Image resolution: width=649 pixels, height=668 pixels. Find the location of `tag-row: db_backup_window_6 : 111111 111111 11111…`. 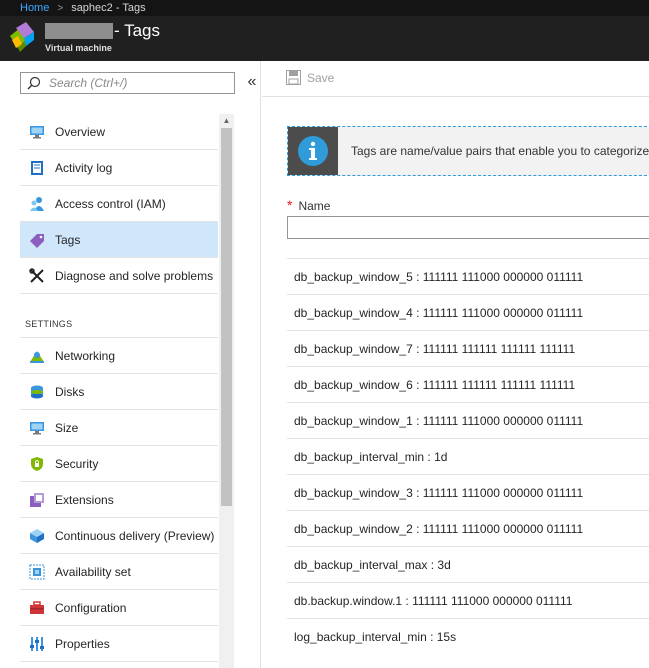

tag-row: db_backup_window_6 : 111111 111111 11111… is located at coordinates (468, 384).